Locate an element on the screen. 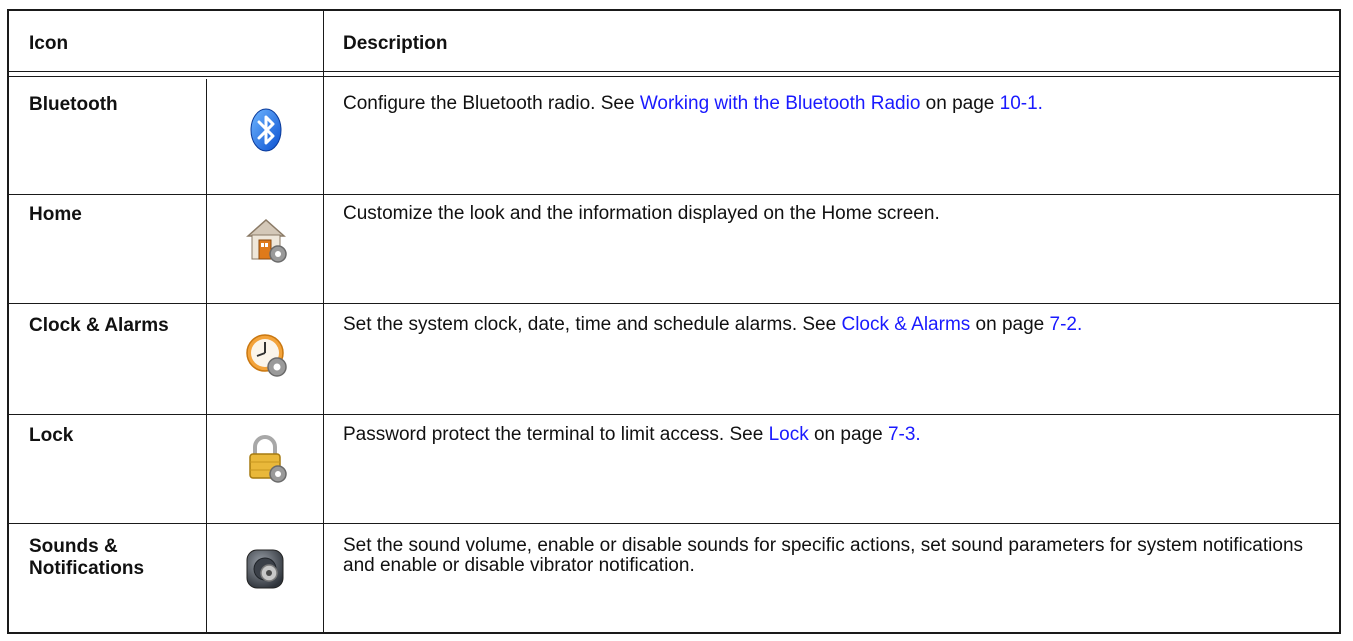 The height and width of the screenshot is (641, 1353). column-divider-icon is located at coordinates (206, 355).